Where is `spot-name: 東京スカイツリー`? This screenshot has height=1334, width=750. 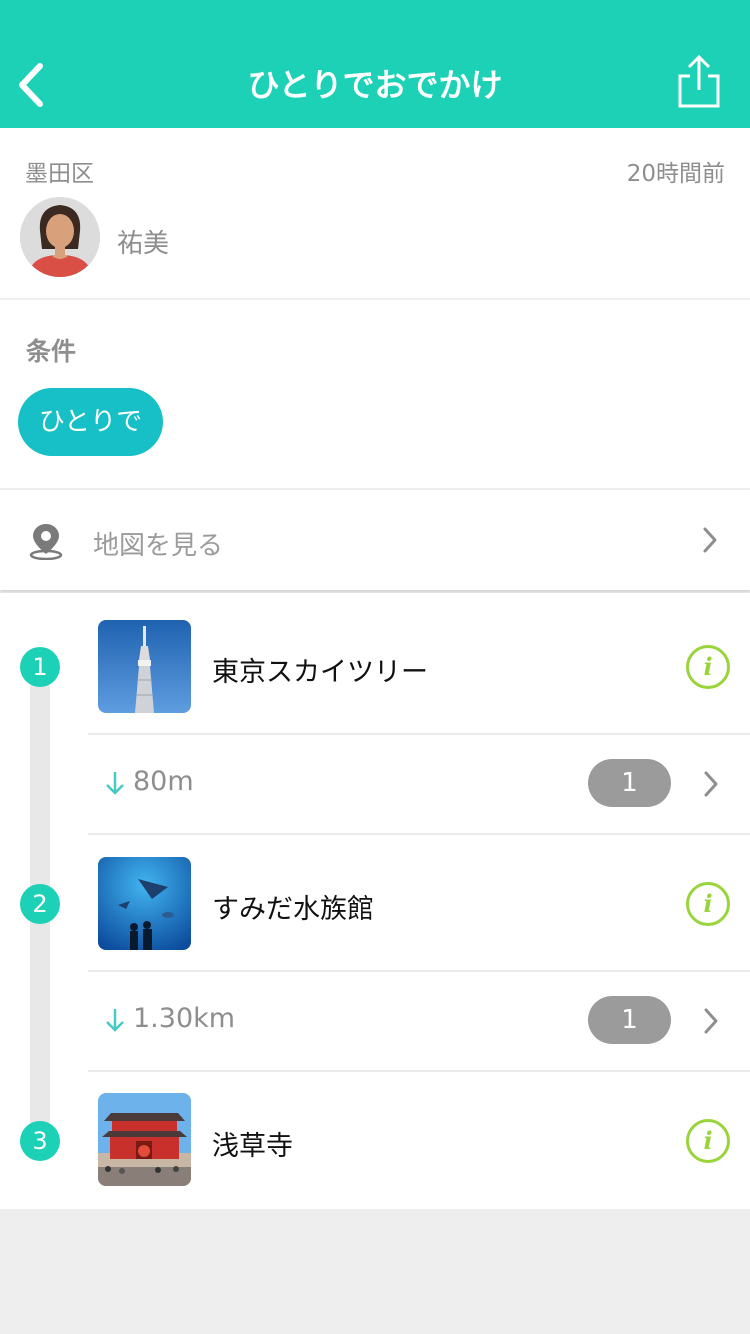 spot-name: 東京スカイツリー is located at coordinates (320, 669).